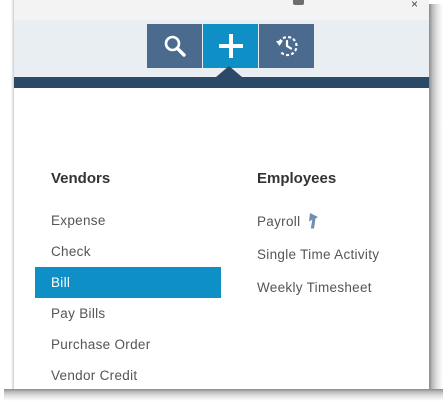 This screenshot has height=401, width=443. Describe the element at coordinates (318, 254) in the screenshot. I see `menu-item-single-time-activity: Single Time Activity` at that location.